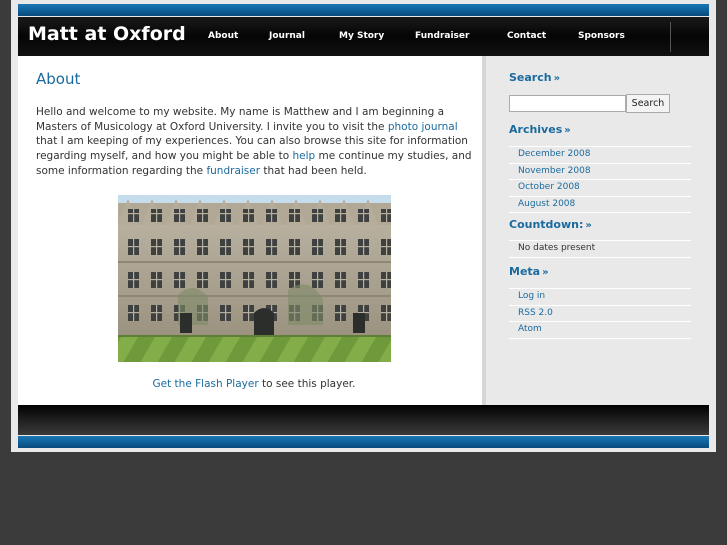 Image resolution: width=727 pixels, height=545 pixels. I want to click on countdown-heading-label: Countdown:, so click(546, 224).